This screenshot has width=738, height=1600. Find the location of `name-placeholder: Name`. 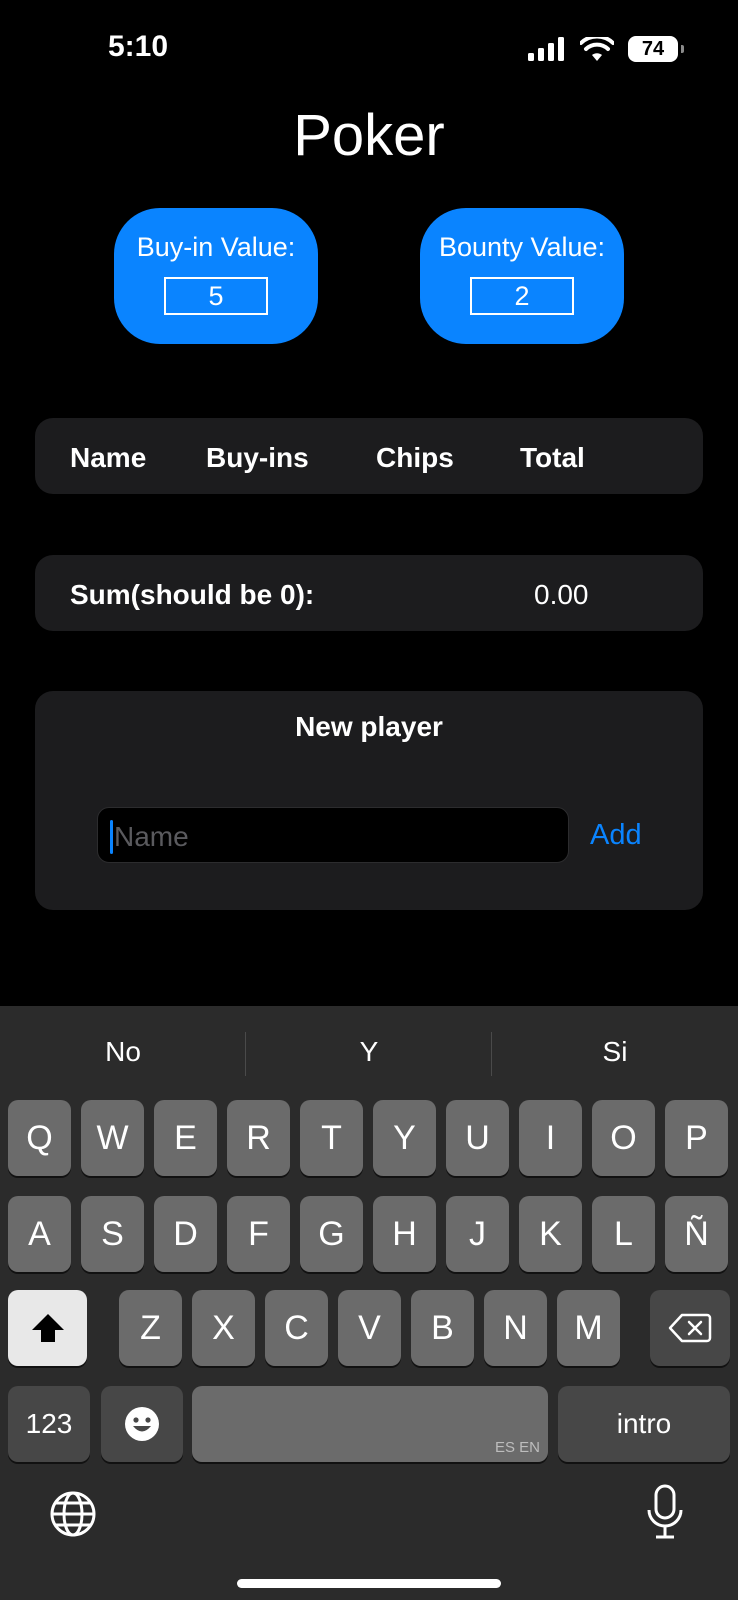

name-placeholder: Name is located at coordinates (151, 836).